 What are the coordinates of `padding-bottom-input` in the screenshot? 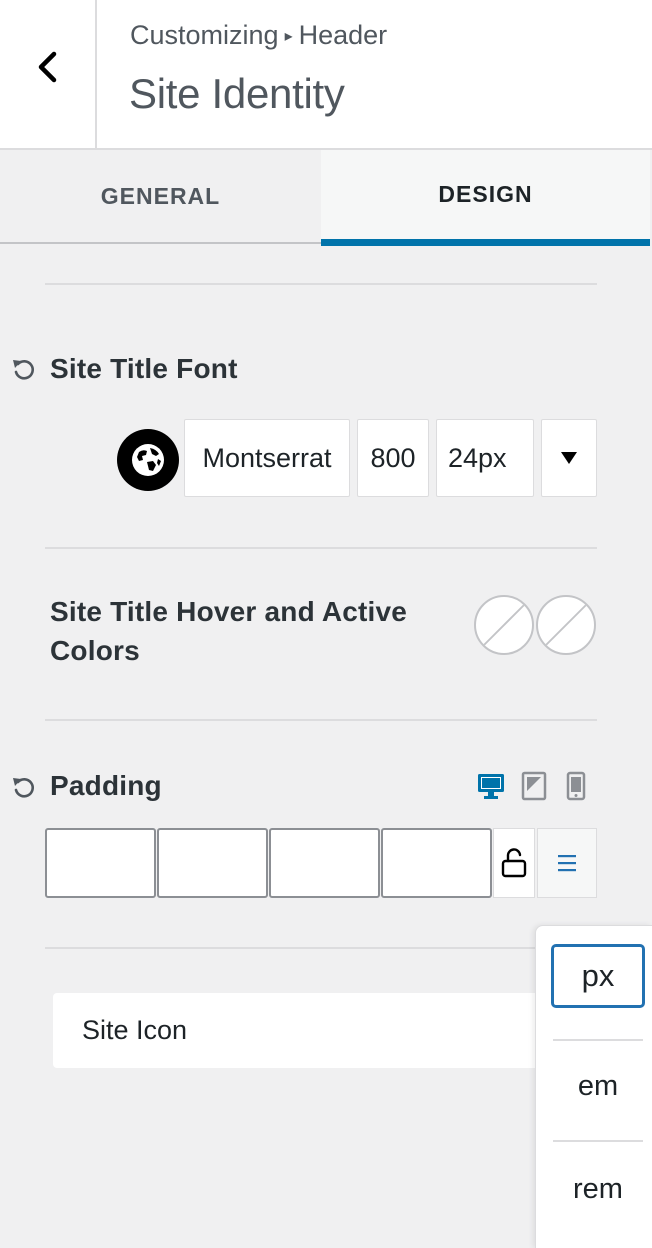 It's located at (324, 863).